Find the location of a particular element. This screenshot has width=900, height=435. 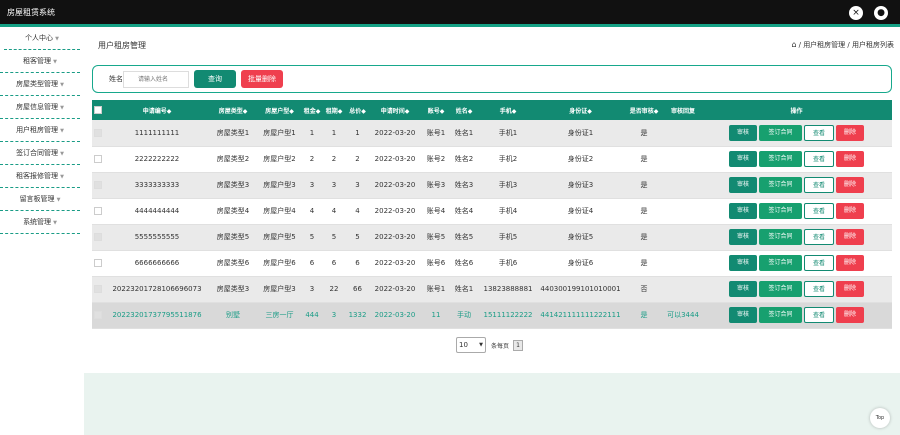

top-bar: 房屋租赁系统 × ● is located at coordinates (450, 12).